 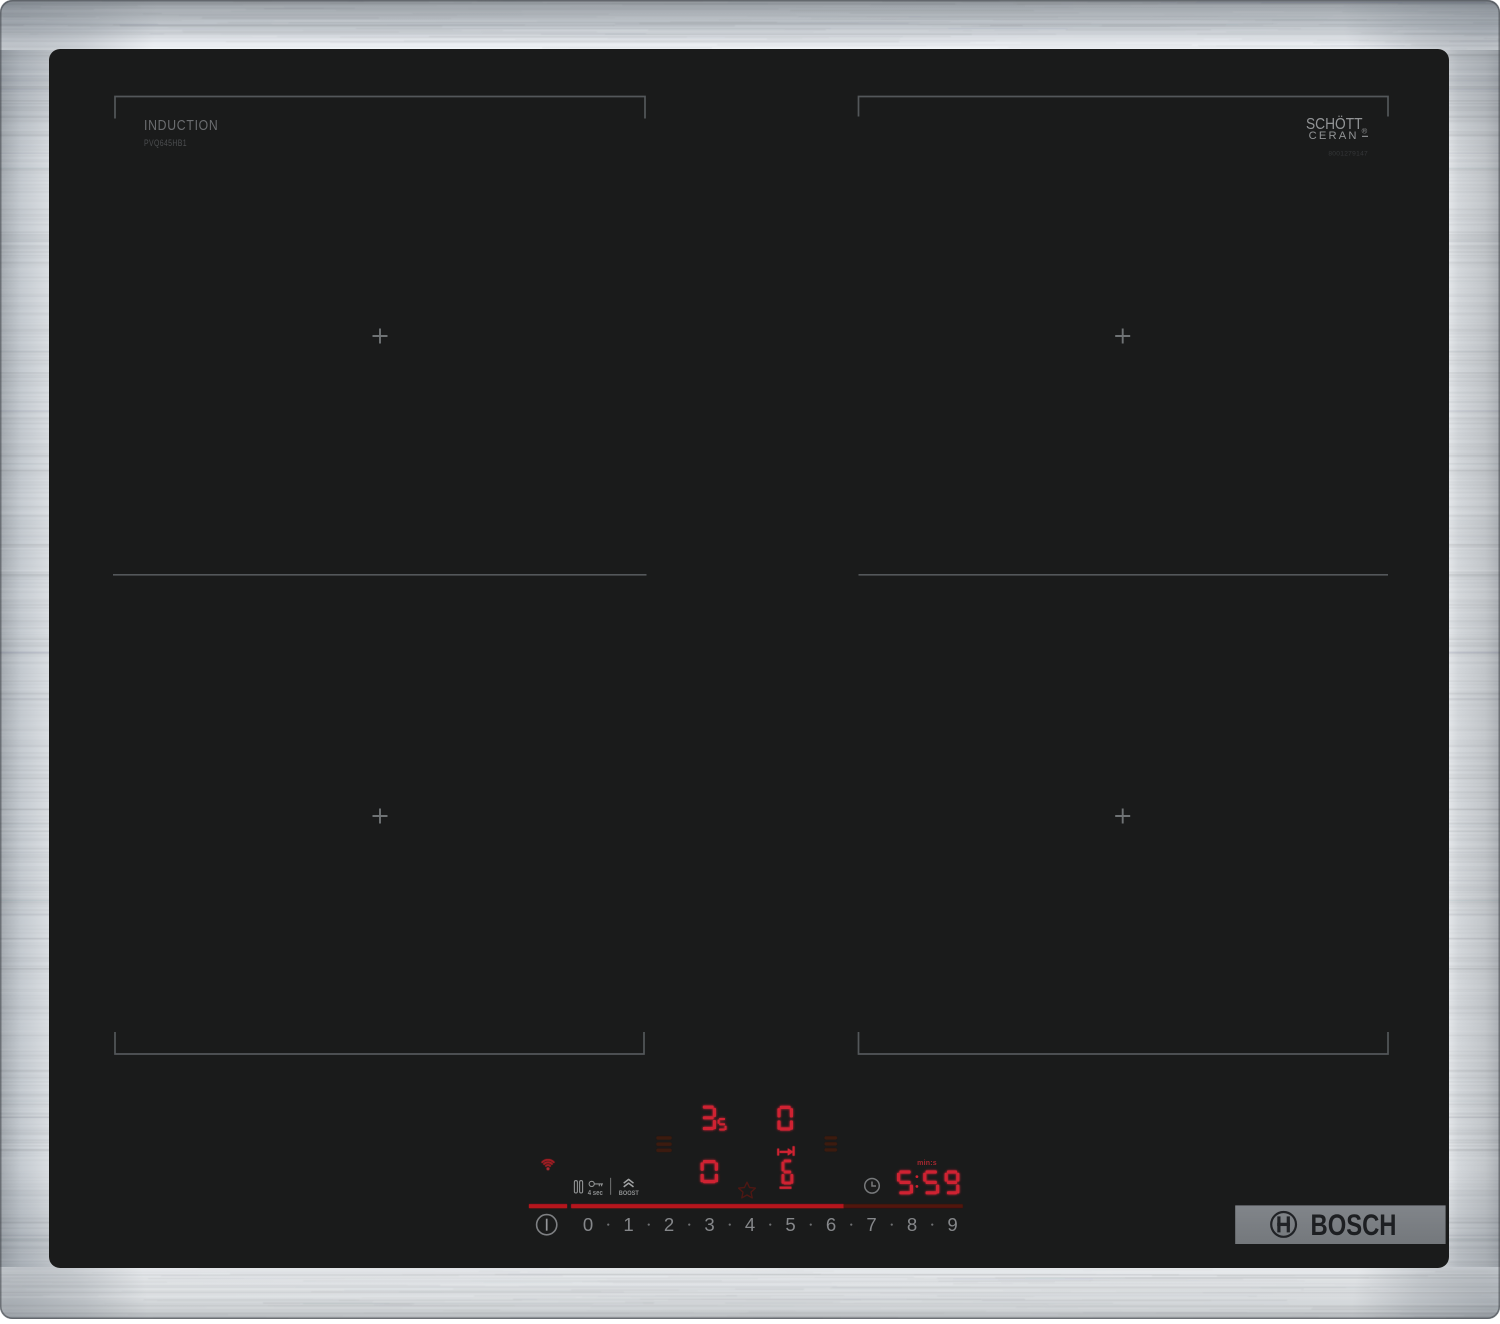 I want to click on svg-text: 7, so click(x=871, y=1224).